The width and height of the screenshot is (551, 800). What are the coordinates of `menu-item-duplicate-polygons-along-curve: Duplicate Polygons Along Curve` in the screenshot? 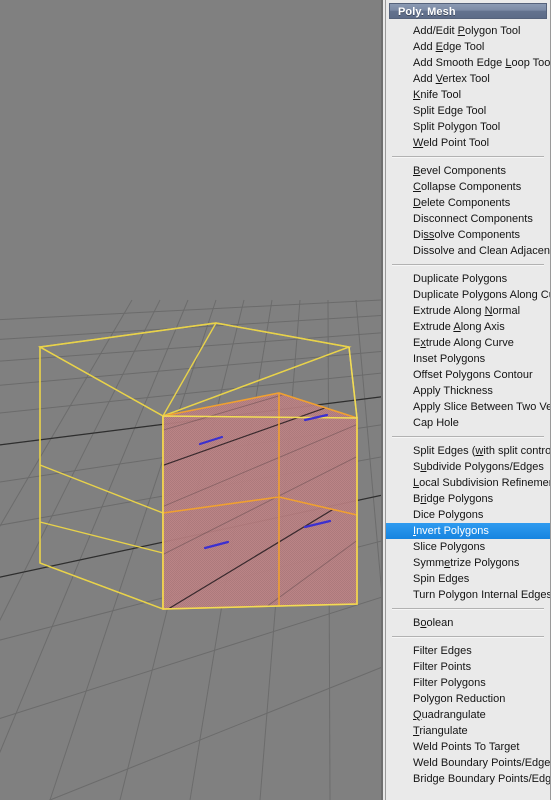 It's located at (468, 295).